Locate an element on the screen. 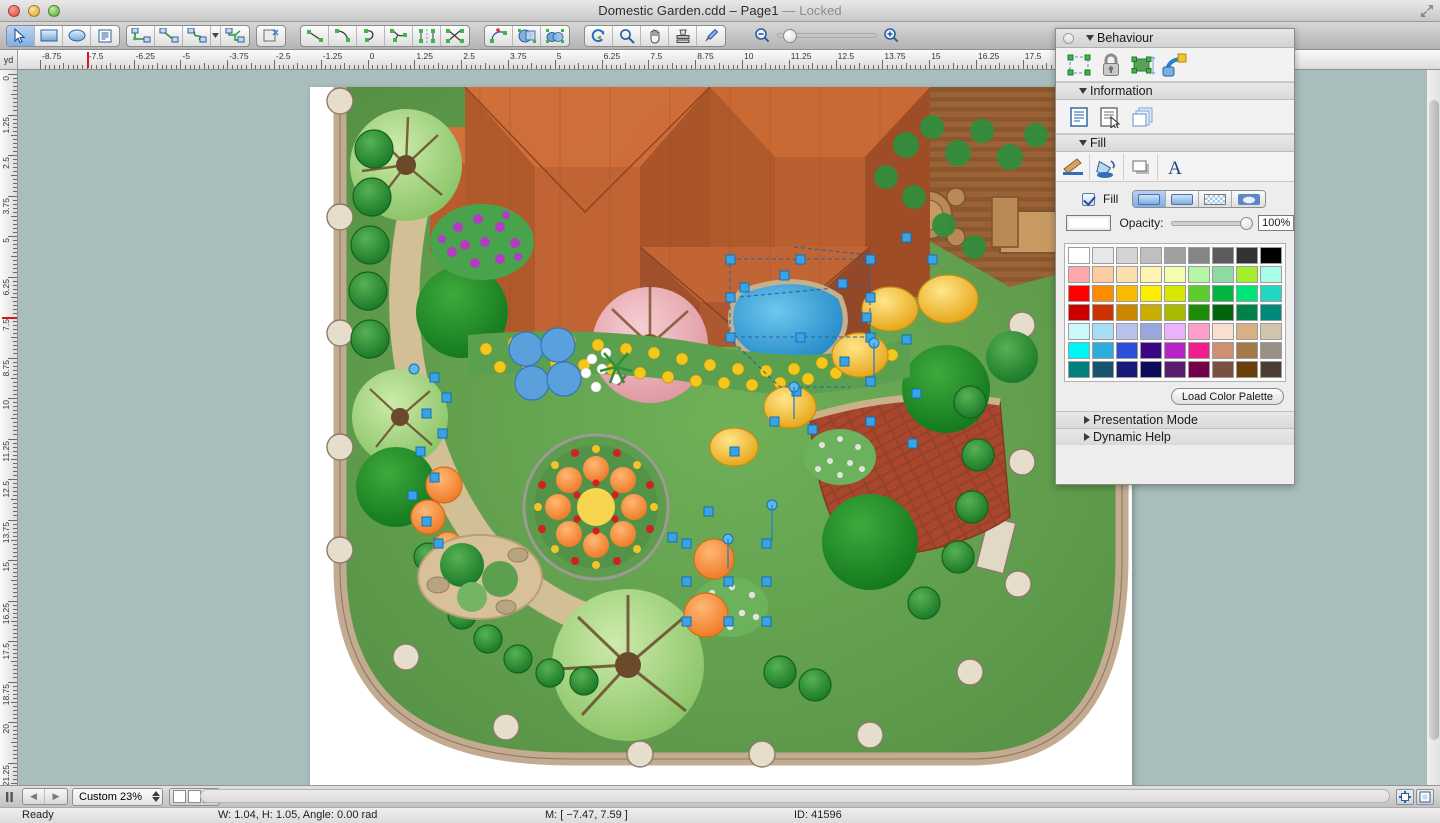 This screenshot has height=823, width=1440. hand-icon is located at coordinates (655, 35).